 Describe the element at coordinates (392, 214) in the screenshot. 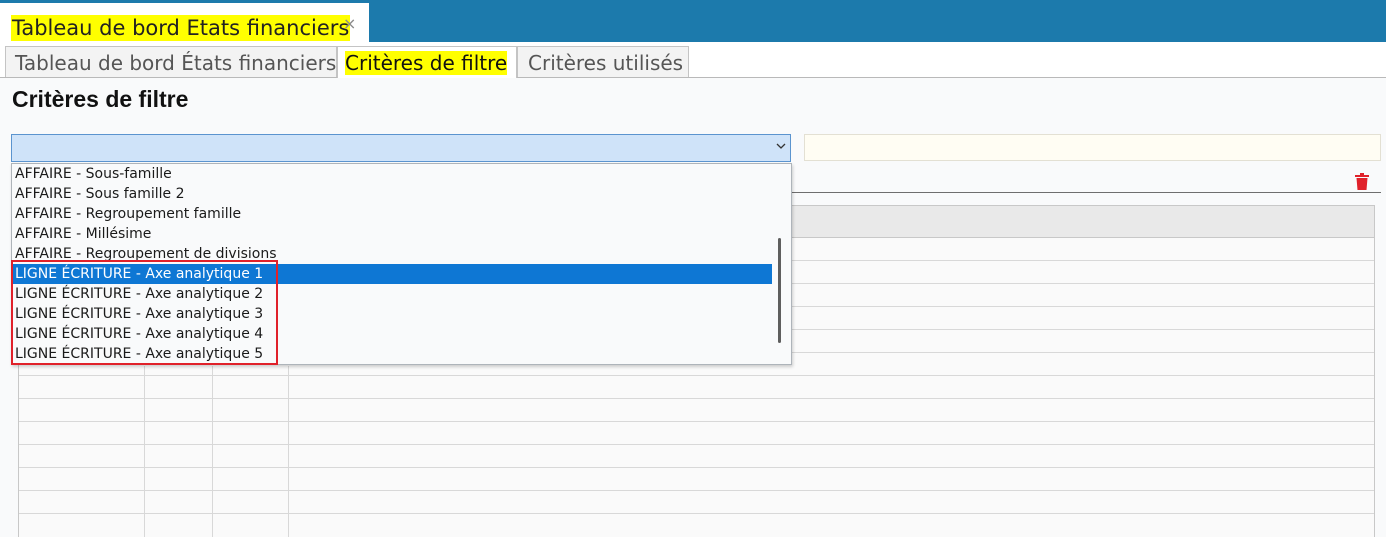

I see `dropdown-option: AFFAIRE - Regroupement famille` at that location.